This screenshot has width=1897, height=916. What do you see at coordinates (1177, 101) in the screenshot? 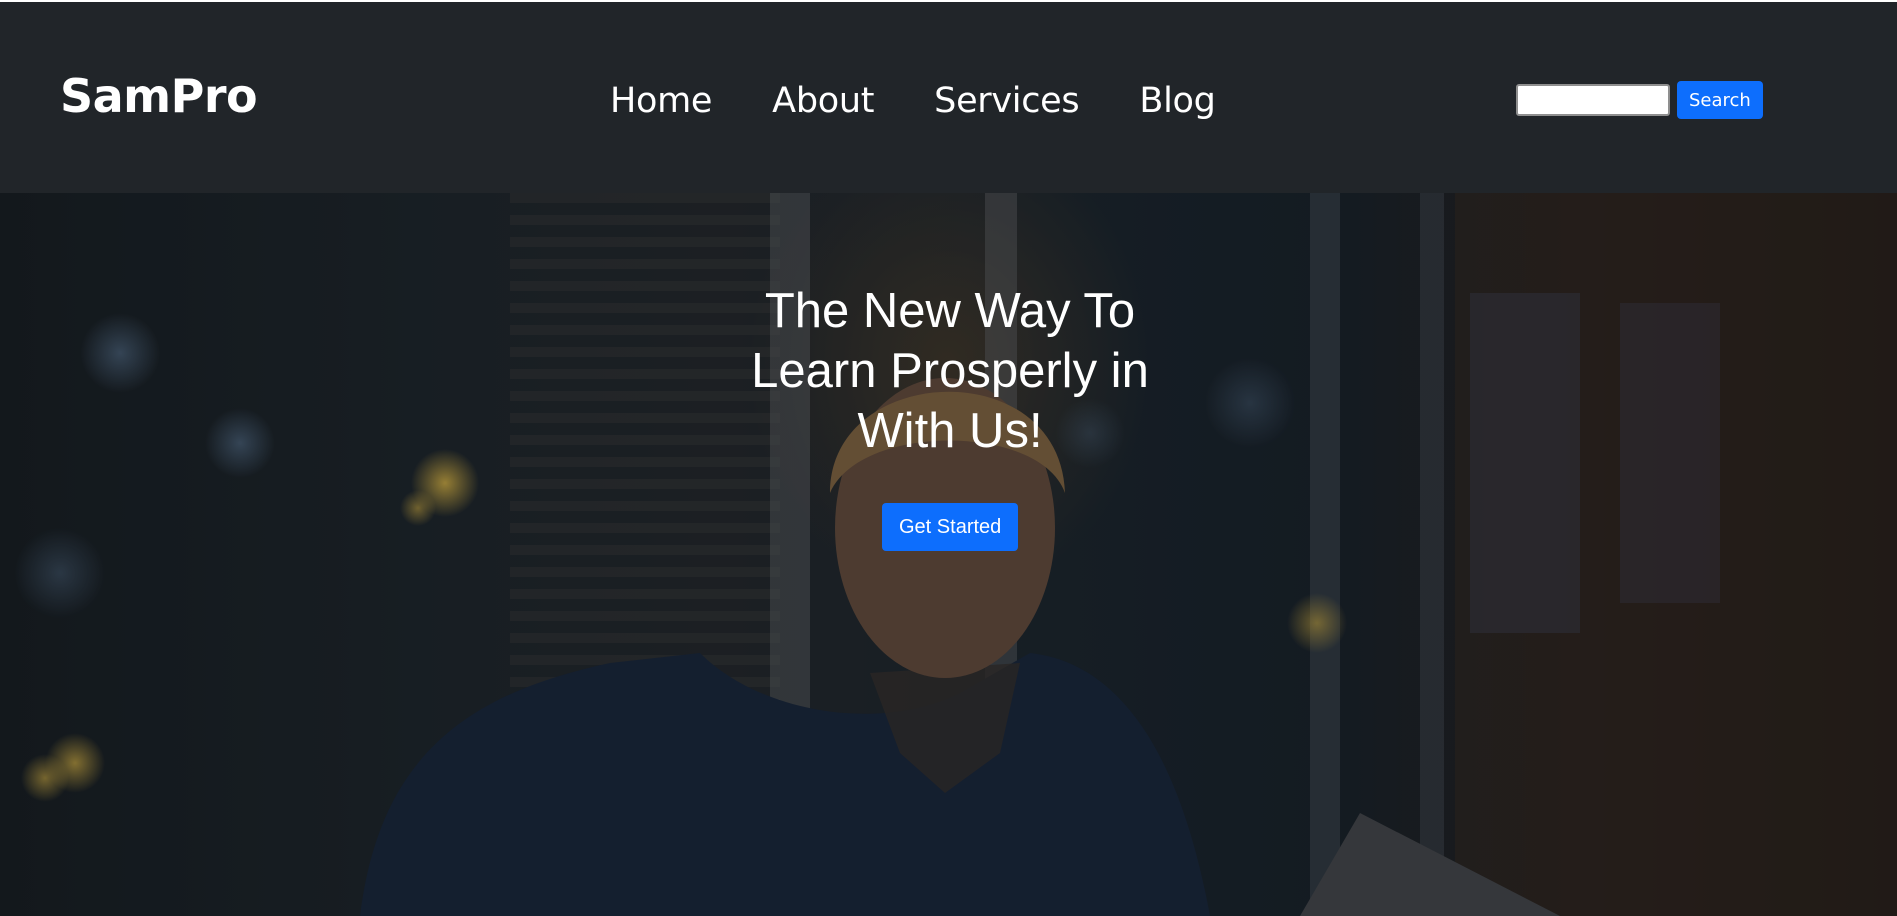
I see `nav-link-blog: Blog` at bounding box center [1177, 101].